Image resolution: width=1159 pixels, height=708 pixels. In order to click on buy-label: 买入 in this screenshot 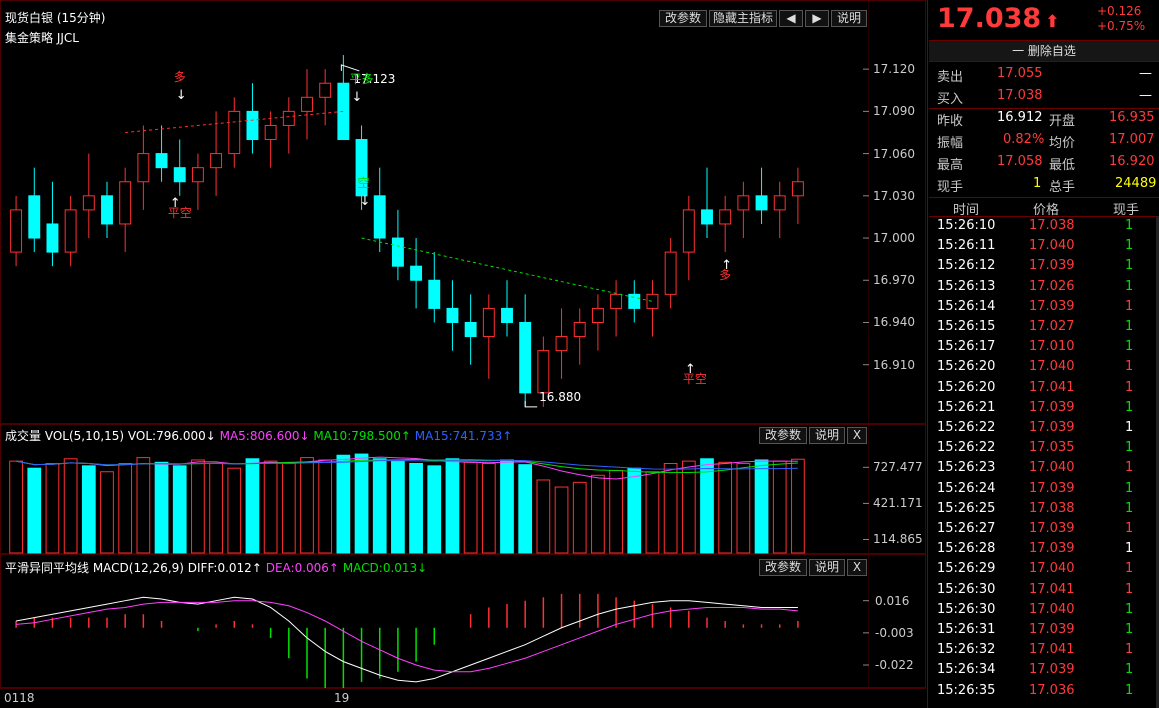, I will do `click(950, 99)`.